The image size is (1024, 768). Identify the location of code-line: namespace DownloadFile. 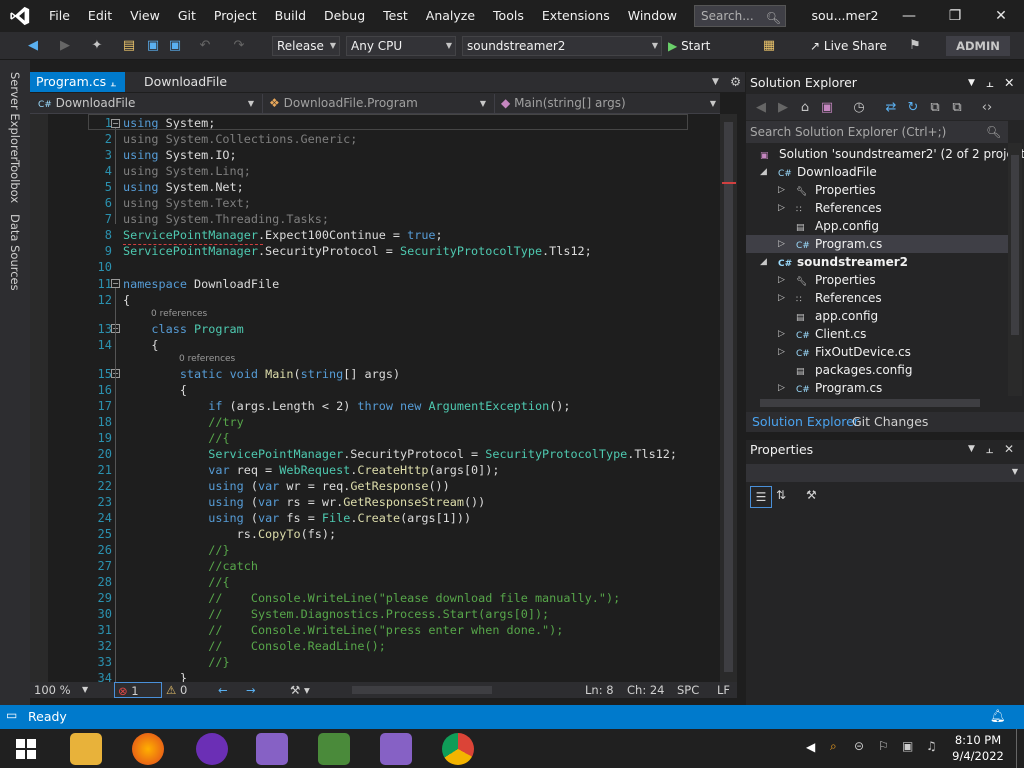
(201, 284).